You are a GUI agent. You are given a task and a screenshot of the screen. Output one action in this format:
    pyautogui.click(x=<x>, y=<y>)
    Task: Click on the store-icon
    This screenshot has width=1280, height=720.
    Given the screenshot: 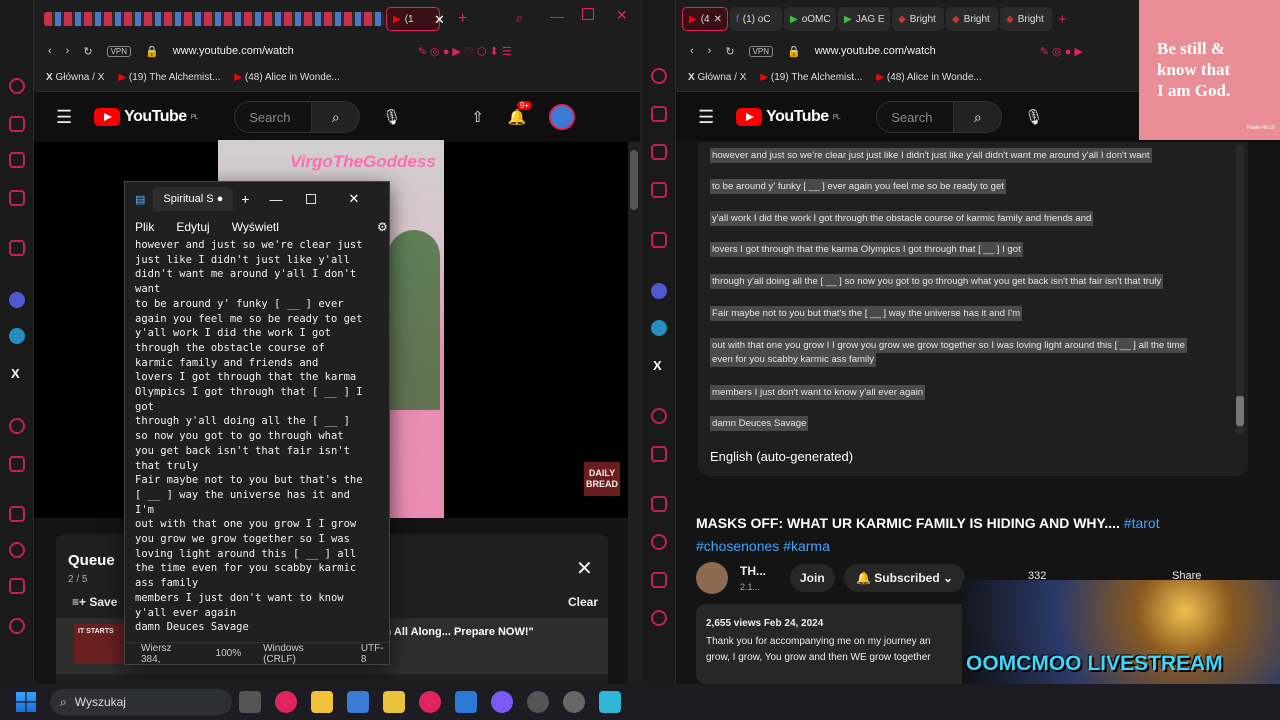 What is the action you would take?
    pyautogui.click(x=358, y=702)
    